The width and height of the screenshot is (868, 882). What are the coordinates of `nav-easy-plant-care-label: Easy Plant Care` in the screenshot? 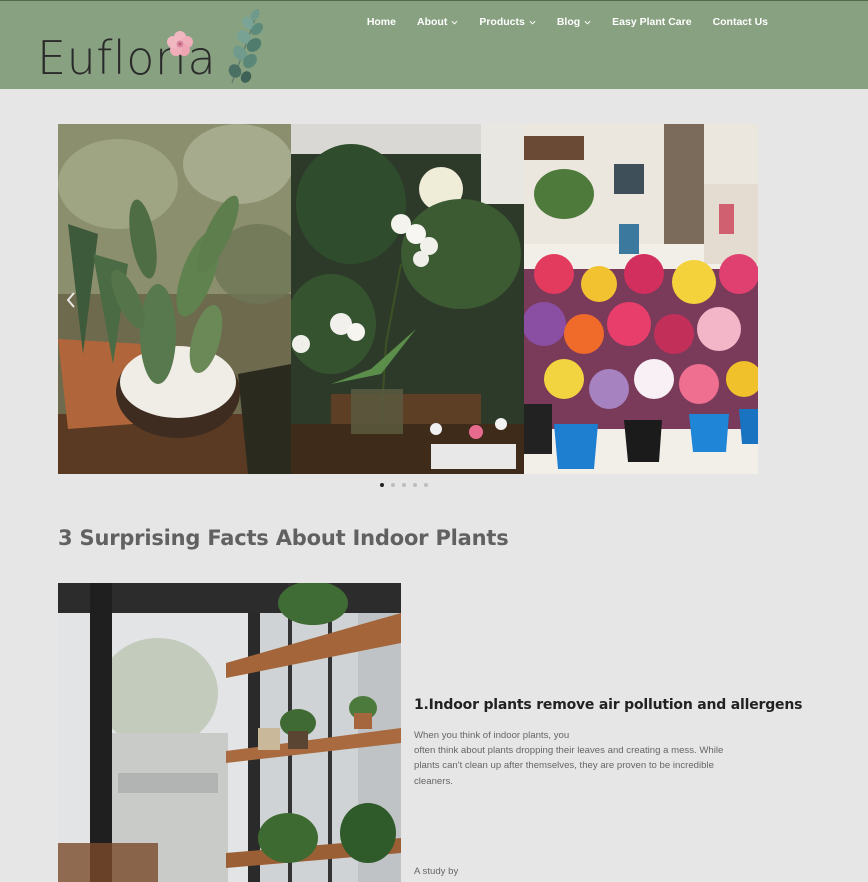 It's located at (652, 22).